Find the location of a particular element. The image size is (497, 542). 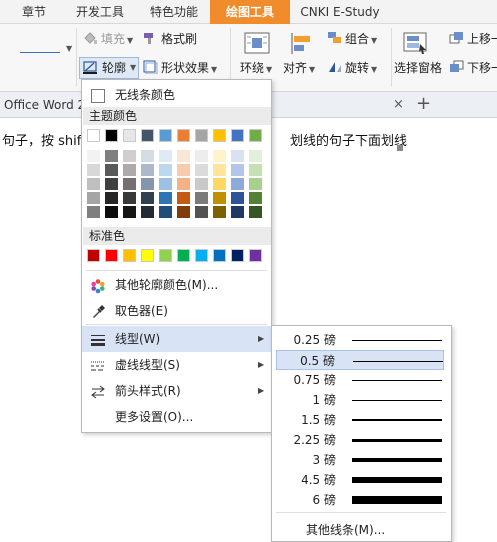

line-weight-option: 3 磅 is located at coordinates (360, 460).